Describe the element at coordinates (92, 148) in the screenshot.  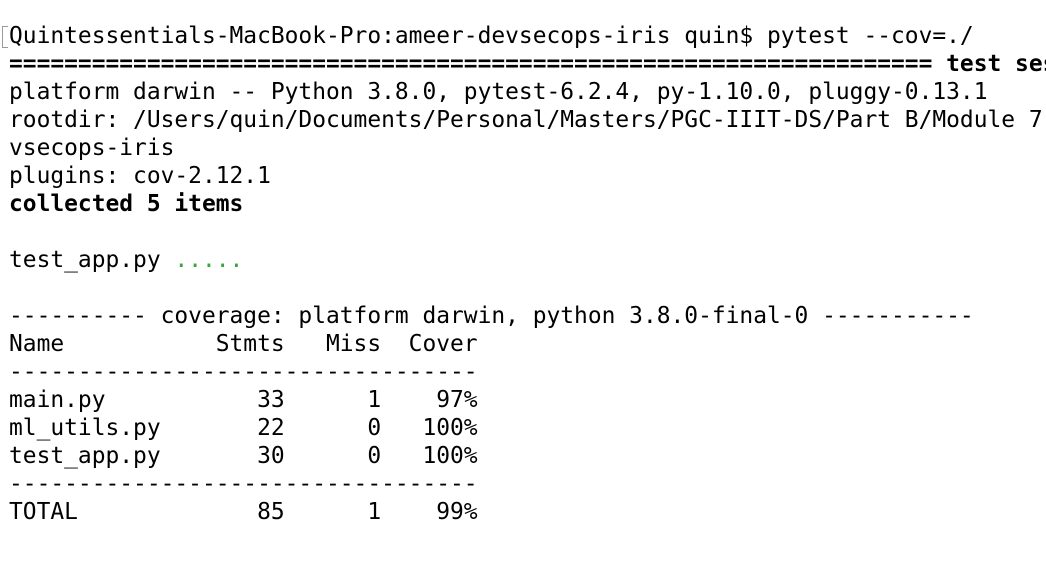
I see `rootdir-wrap-line: vsecops-iris` at that location.